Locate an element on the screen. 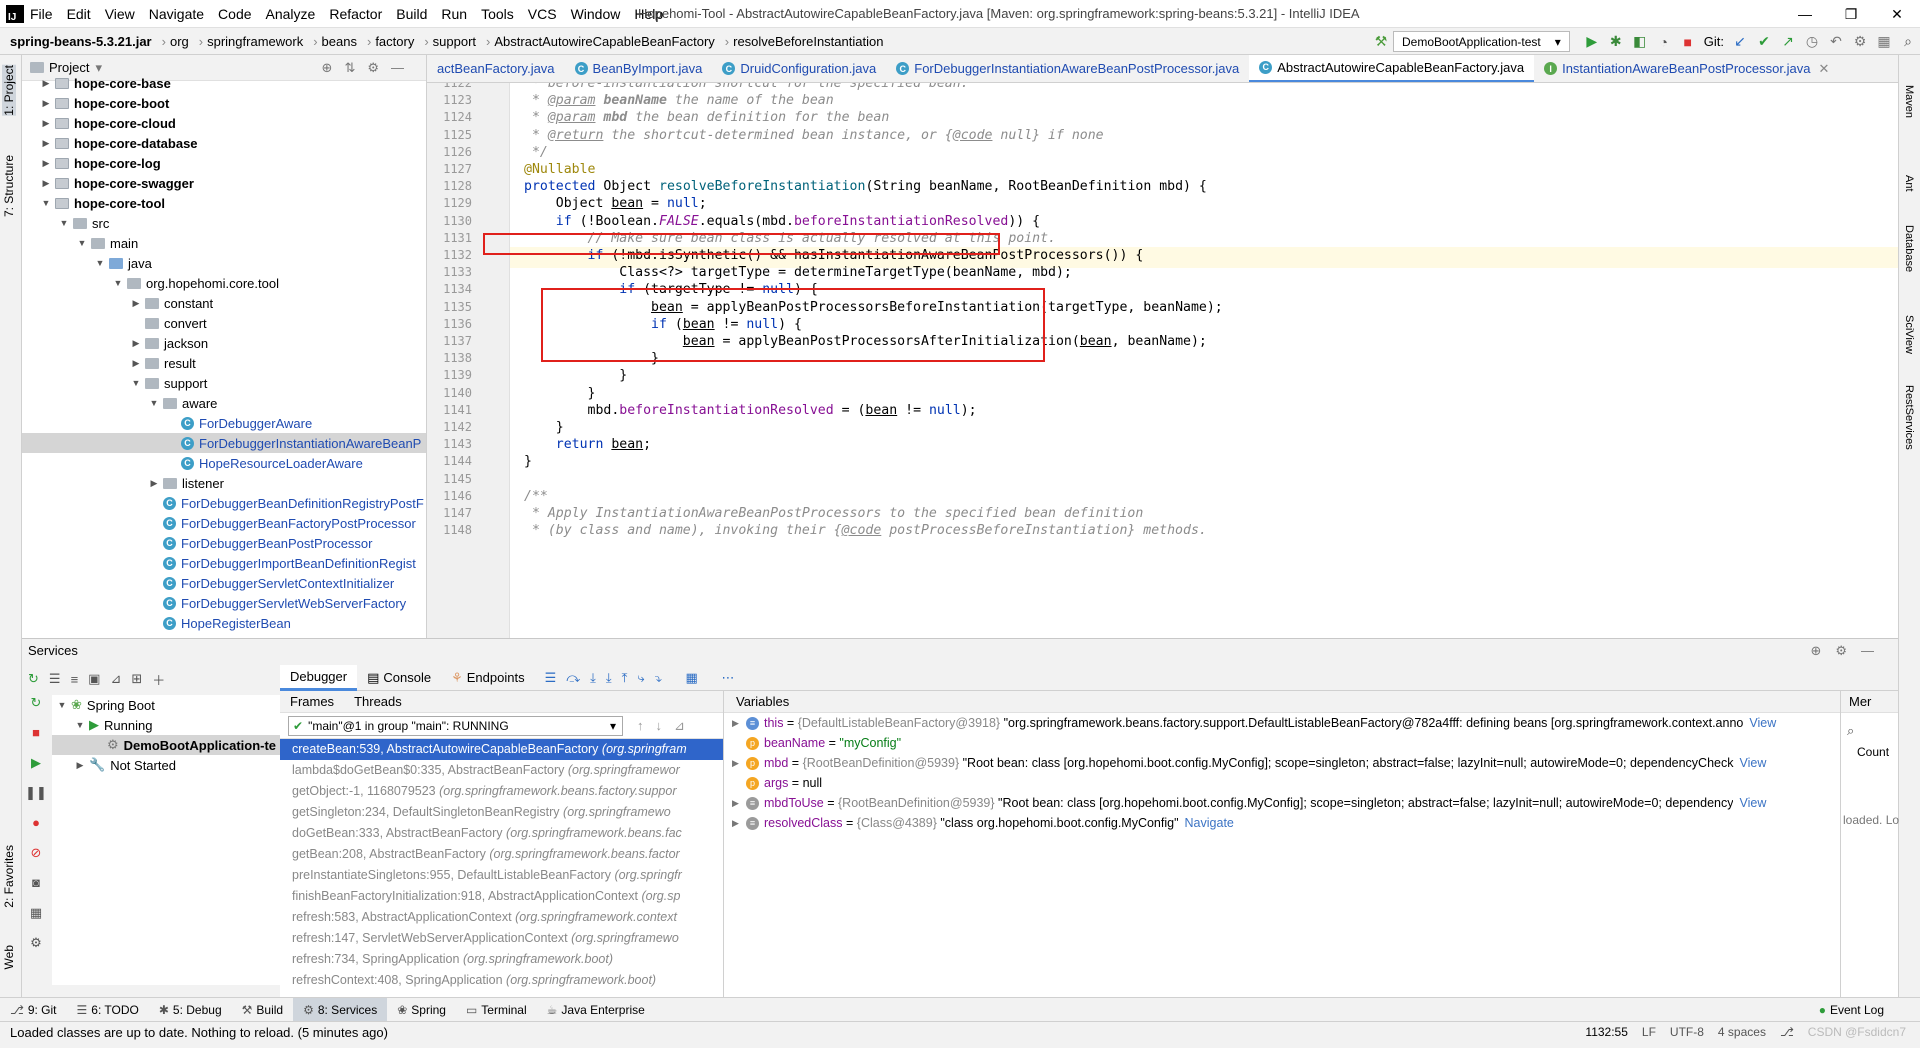  menu-item-navigate: Navigate is located at coordinates (176, 14).